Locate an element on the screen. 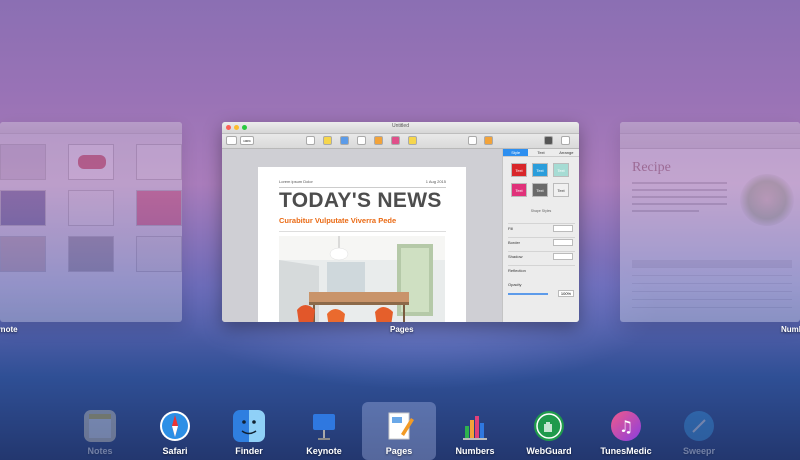  dock-item-notes: Notes is located at coordinates (100, 431).